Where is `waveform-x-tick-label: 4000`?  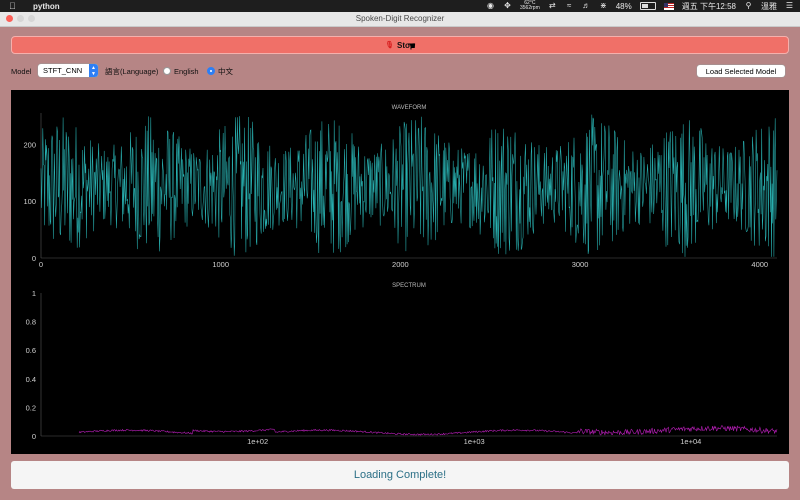 waveform-x-tick-label: 4000 is located at coordinates (759, 264).